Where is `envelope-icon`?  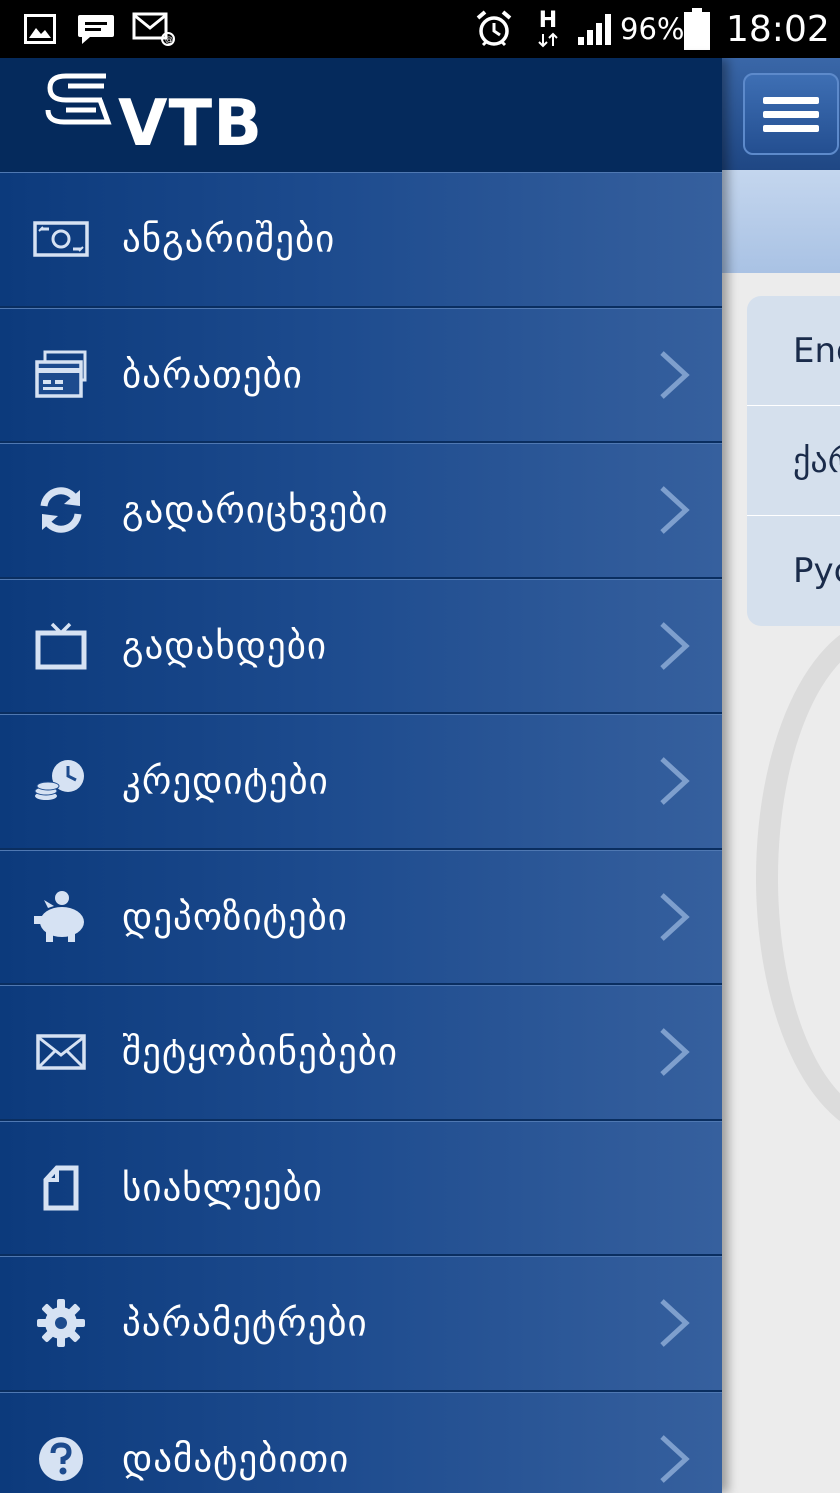 envelope-icon is located at coordinates (61, 1052).